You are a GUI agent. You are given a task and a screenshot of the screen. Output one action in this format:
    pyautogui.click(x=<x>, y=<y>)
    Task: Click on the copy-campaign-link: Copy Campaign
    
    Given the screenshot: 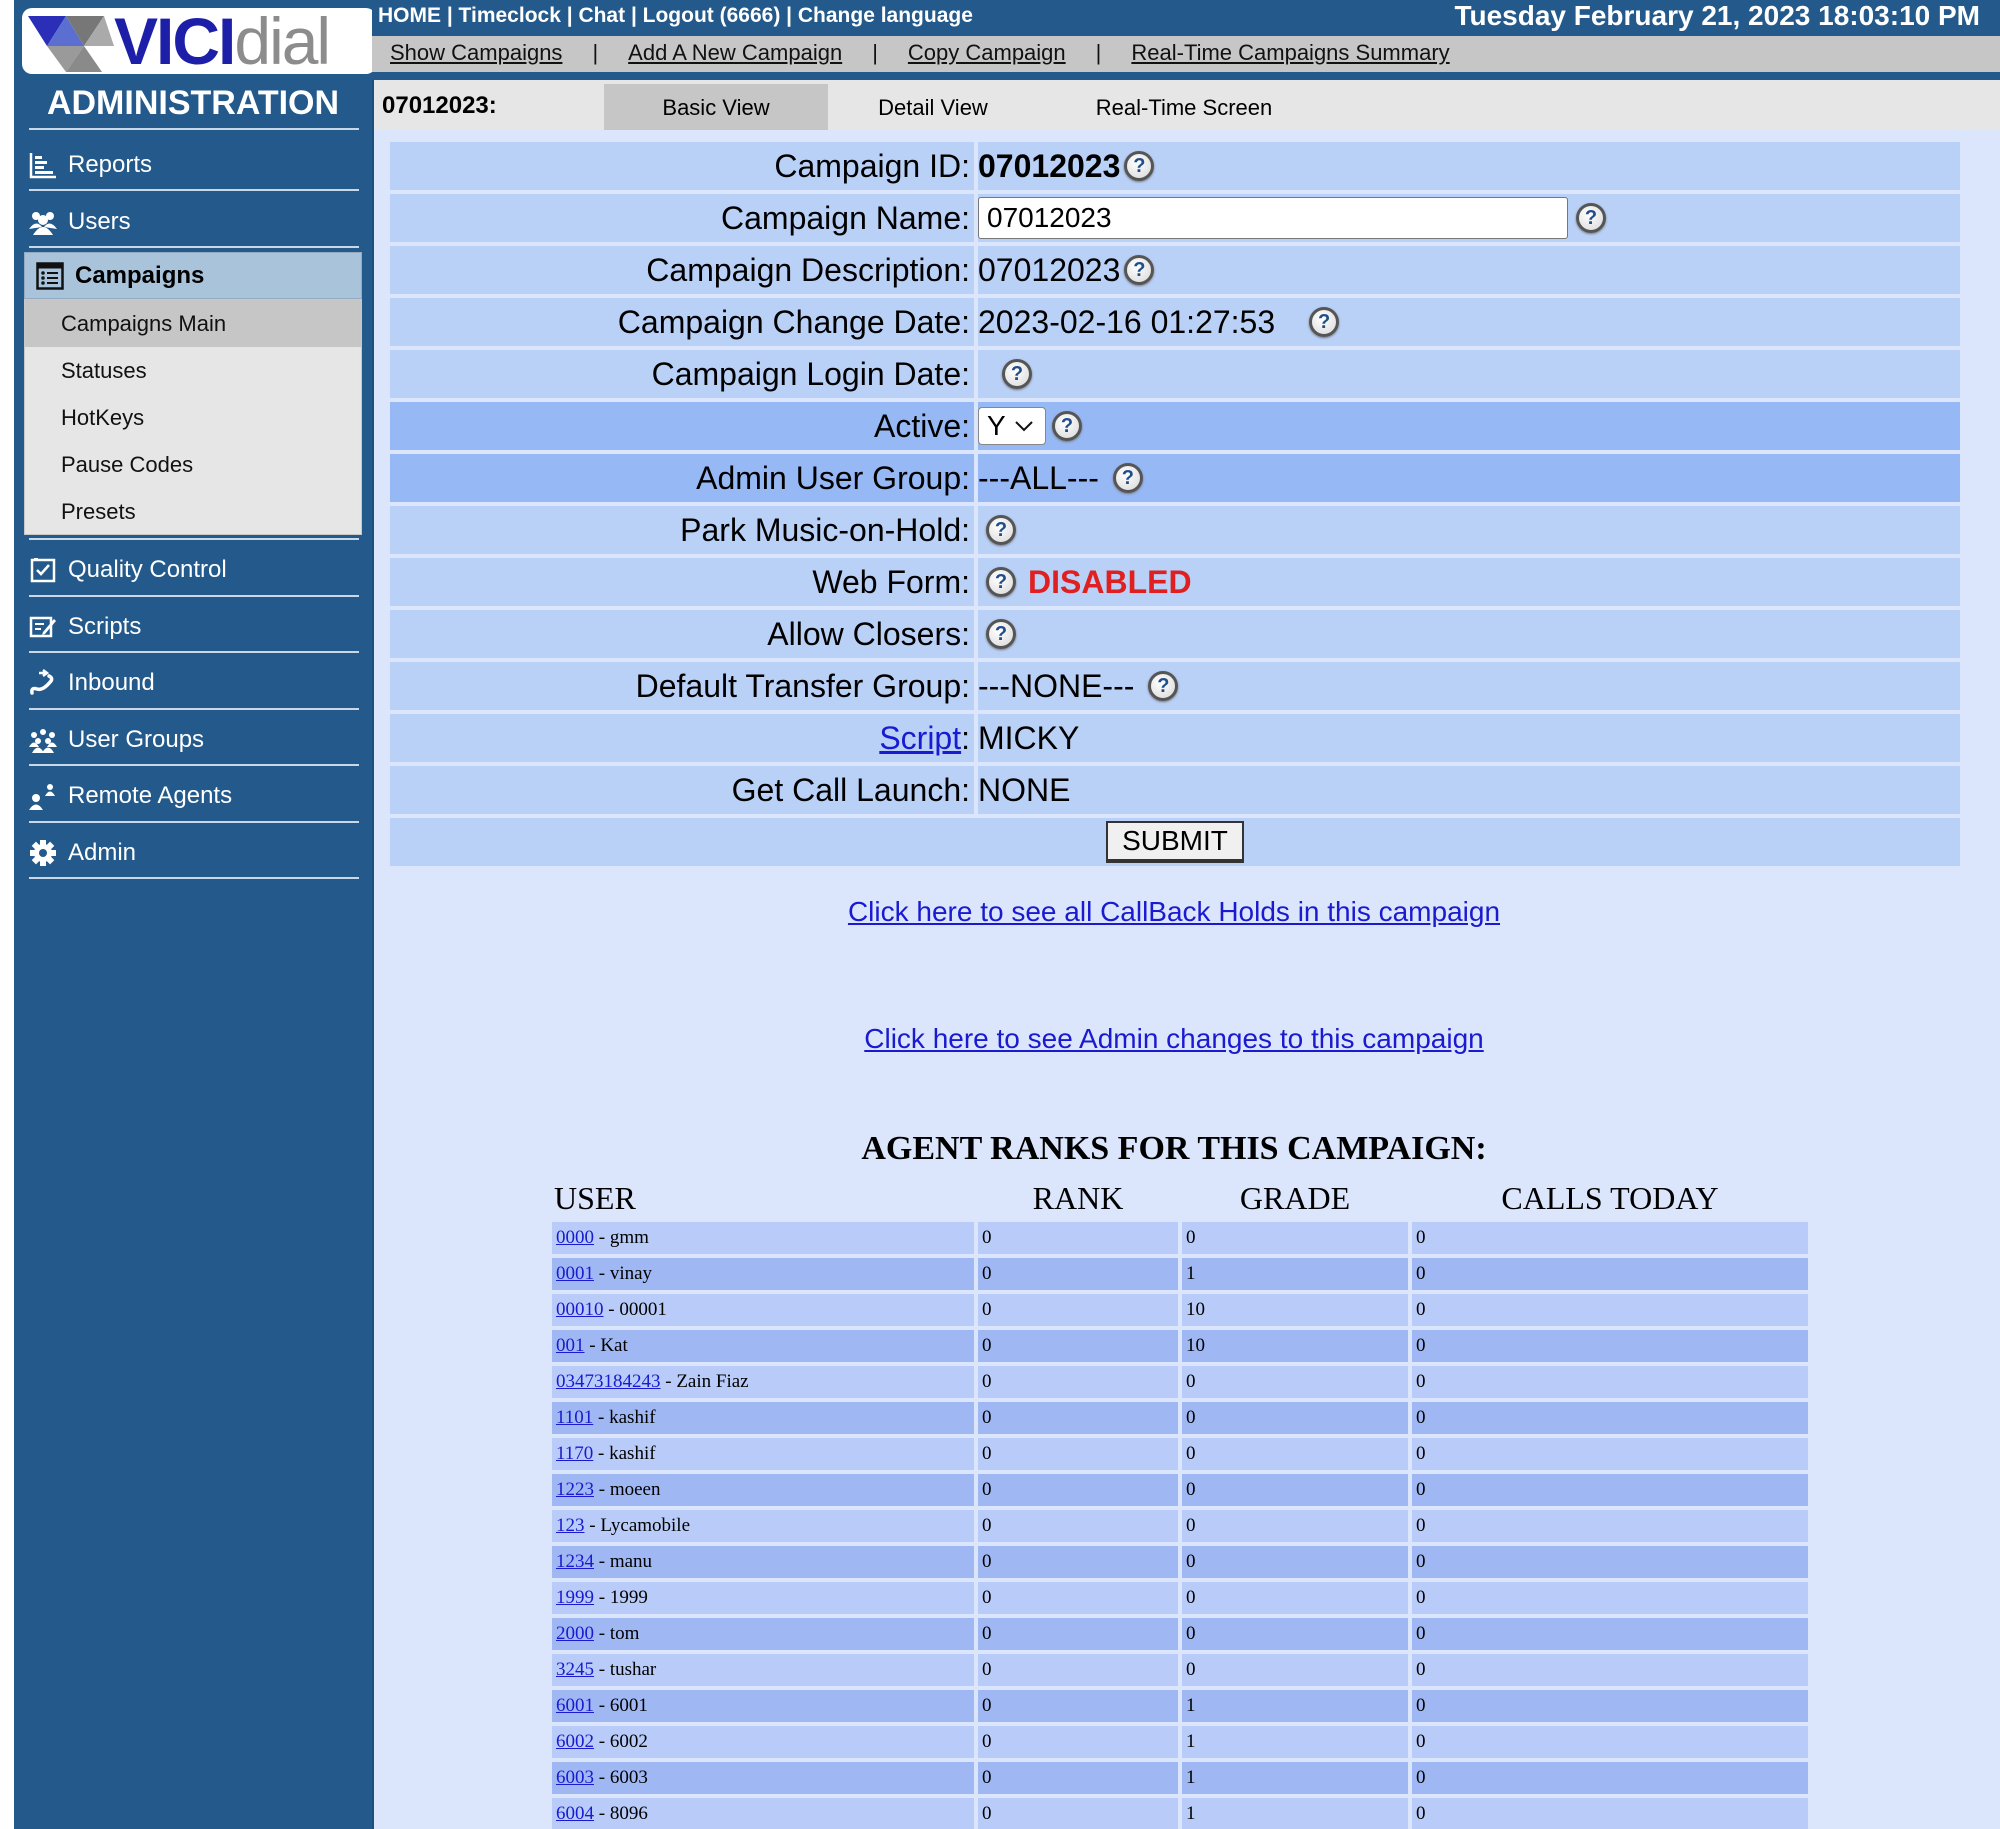 What is the action you would take?
    pyautogui.click(x=987, y=53)
    